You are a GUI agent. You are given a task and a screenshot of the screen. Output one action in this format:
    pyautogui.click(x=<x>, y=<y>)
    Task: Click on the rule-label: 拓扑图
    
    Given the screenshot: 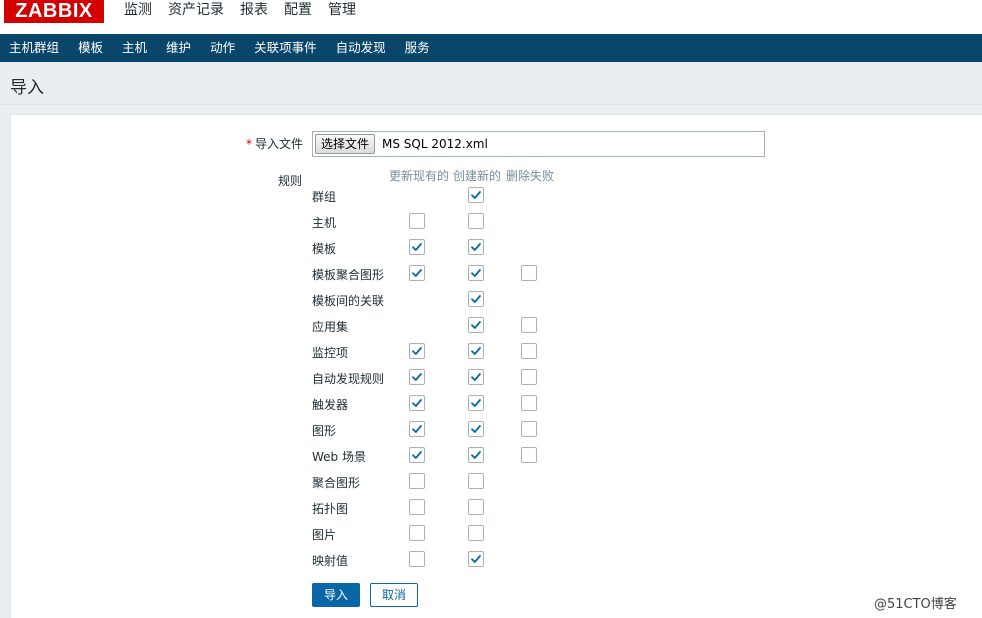 What is the action you would take?
    pyautogui.click(x=330, y=509)
    